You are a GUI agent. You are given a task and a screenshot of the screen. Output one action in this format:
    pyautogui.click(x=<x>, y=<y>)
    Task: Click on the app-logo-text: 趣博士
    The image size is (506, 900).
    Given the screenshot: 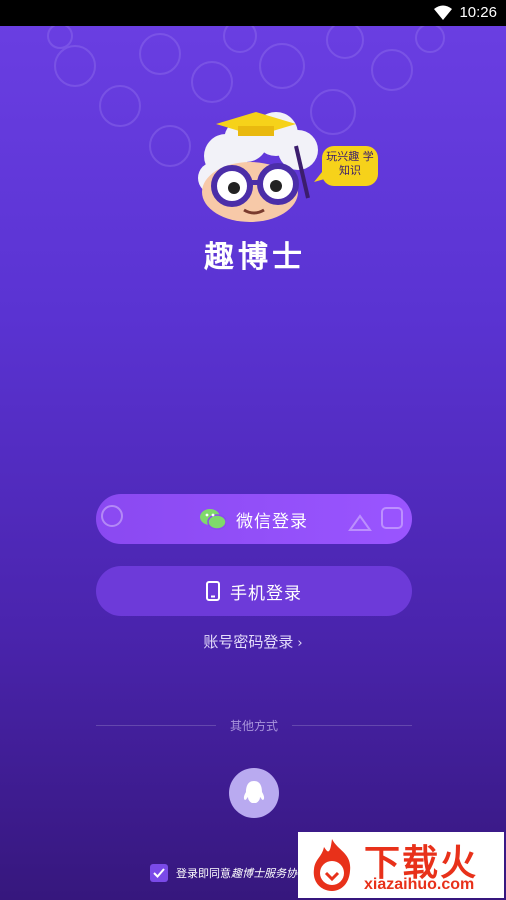 What is the action you would take?
    pyautogui.click(x=255, y=257)
    